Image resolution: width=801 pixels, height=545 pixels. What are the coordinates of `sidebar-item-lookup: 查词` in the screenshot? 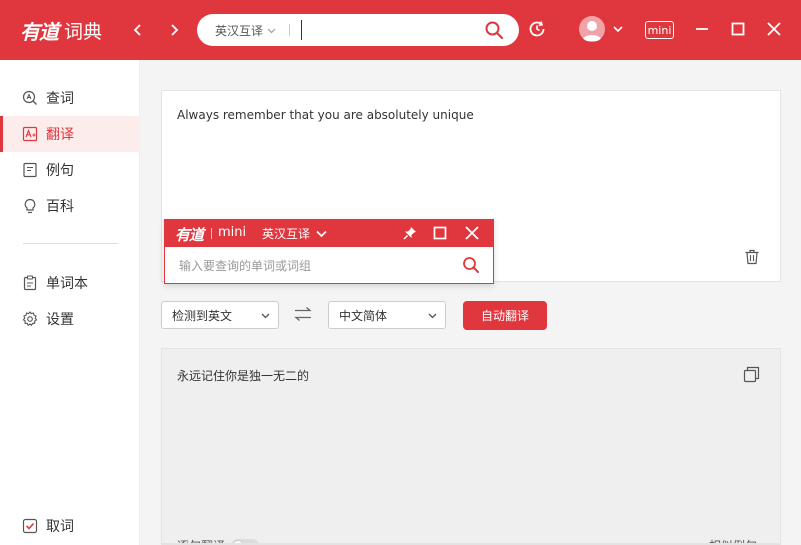 It's located at (70, 98).